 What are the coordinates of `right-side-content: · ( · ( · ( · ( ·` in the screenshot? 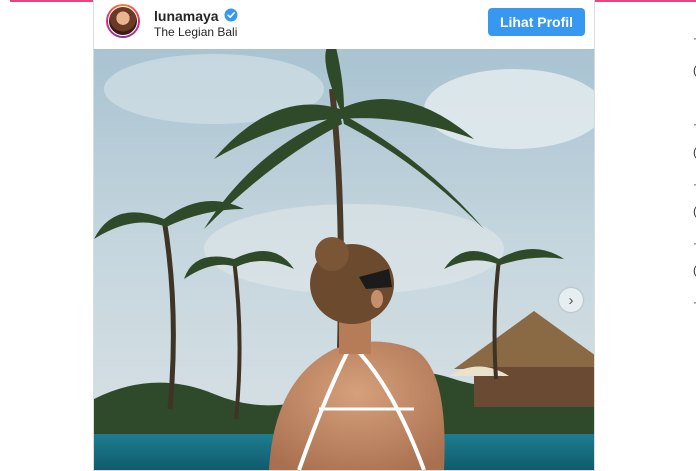 It's located at (692, 232).